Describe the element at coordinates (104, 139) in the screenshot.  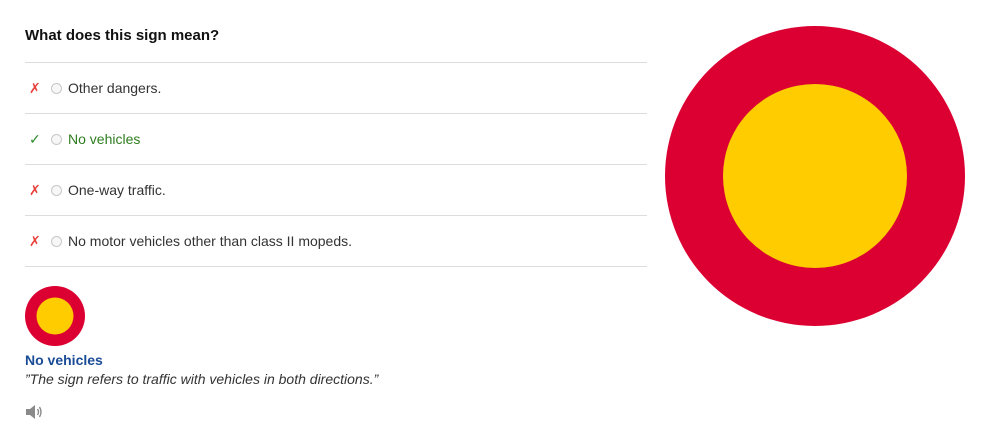
I see `option-label: No vehicles` at that location.